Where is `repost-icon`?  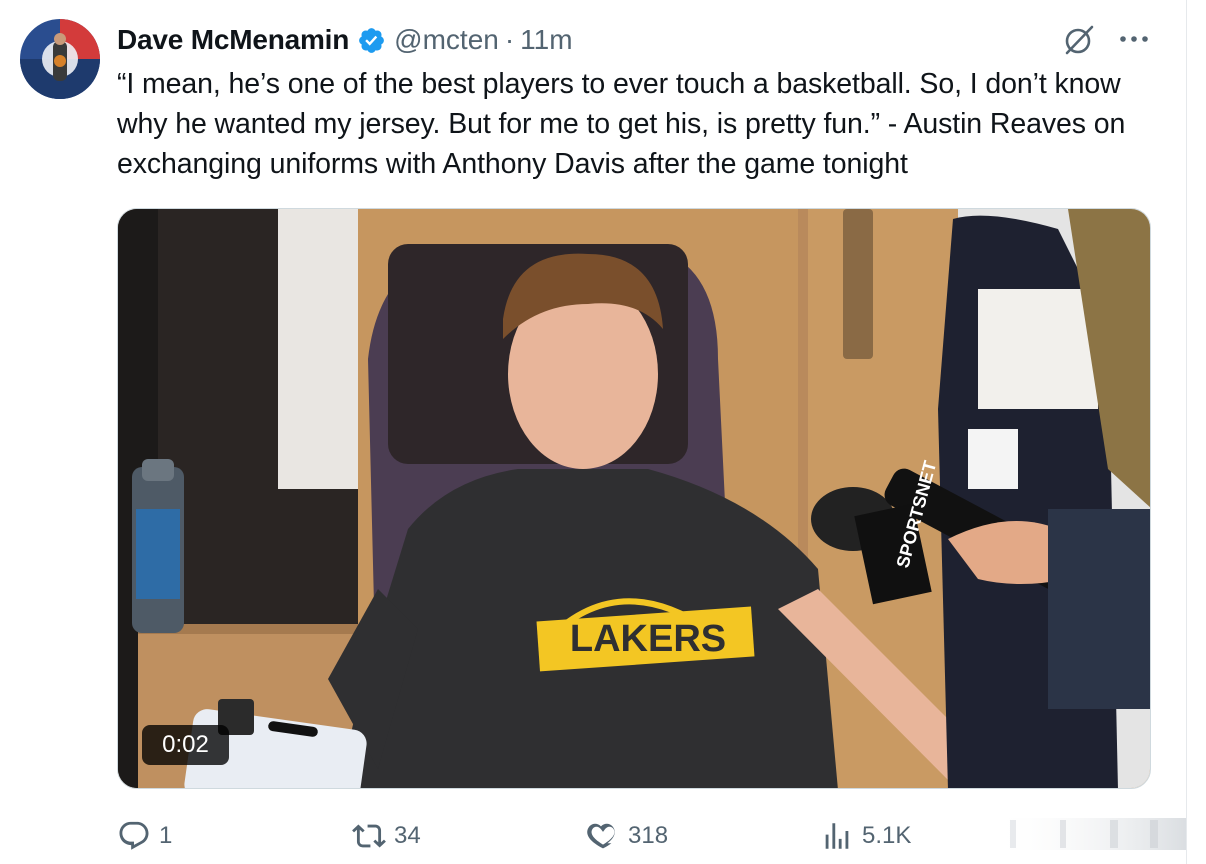
repost-icon is located at coordinates (369, 836).